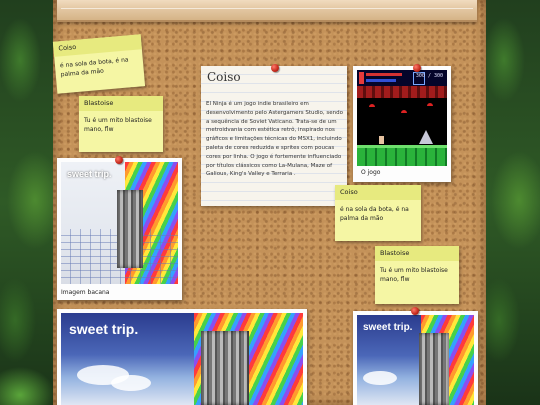 This screenshot has width=540, height=405. I want to click on hud-score: 300 / 300, so click(429, 76).